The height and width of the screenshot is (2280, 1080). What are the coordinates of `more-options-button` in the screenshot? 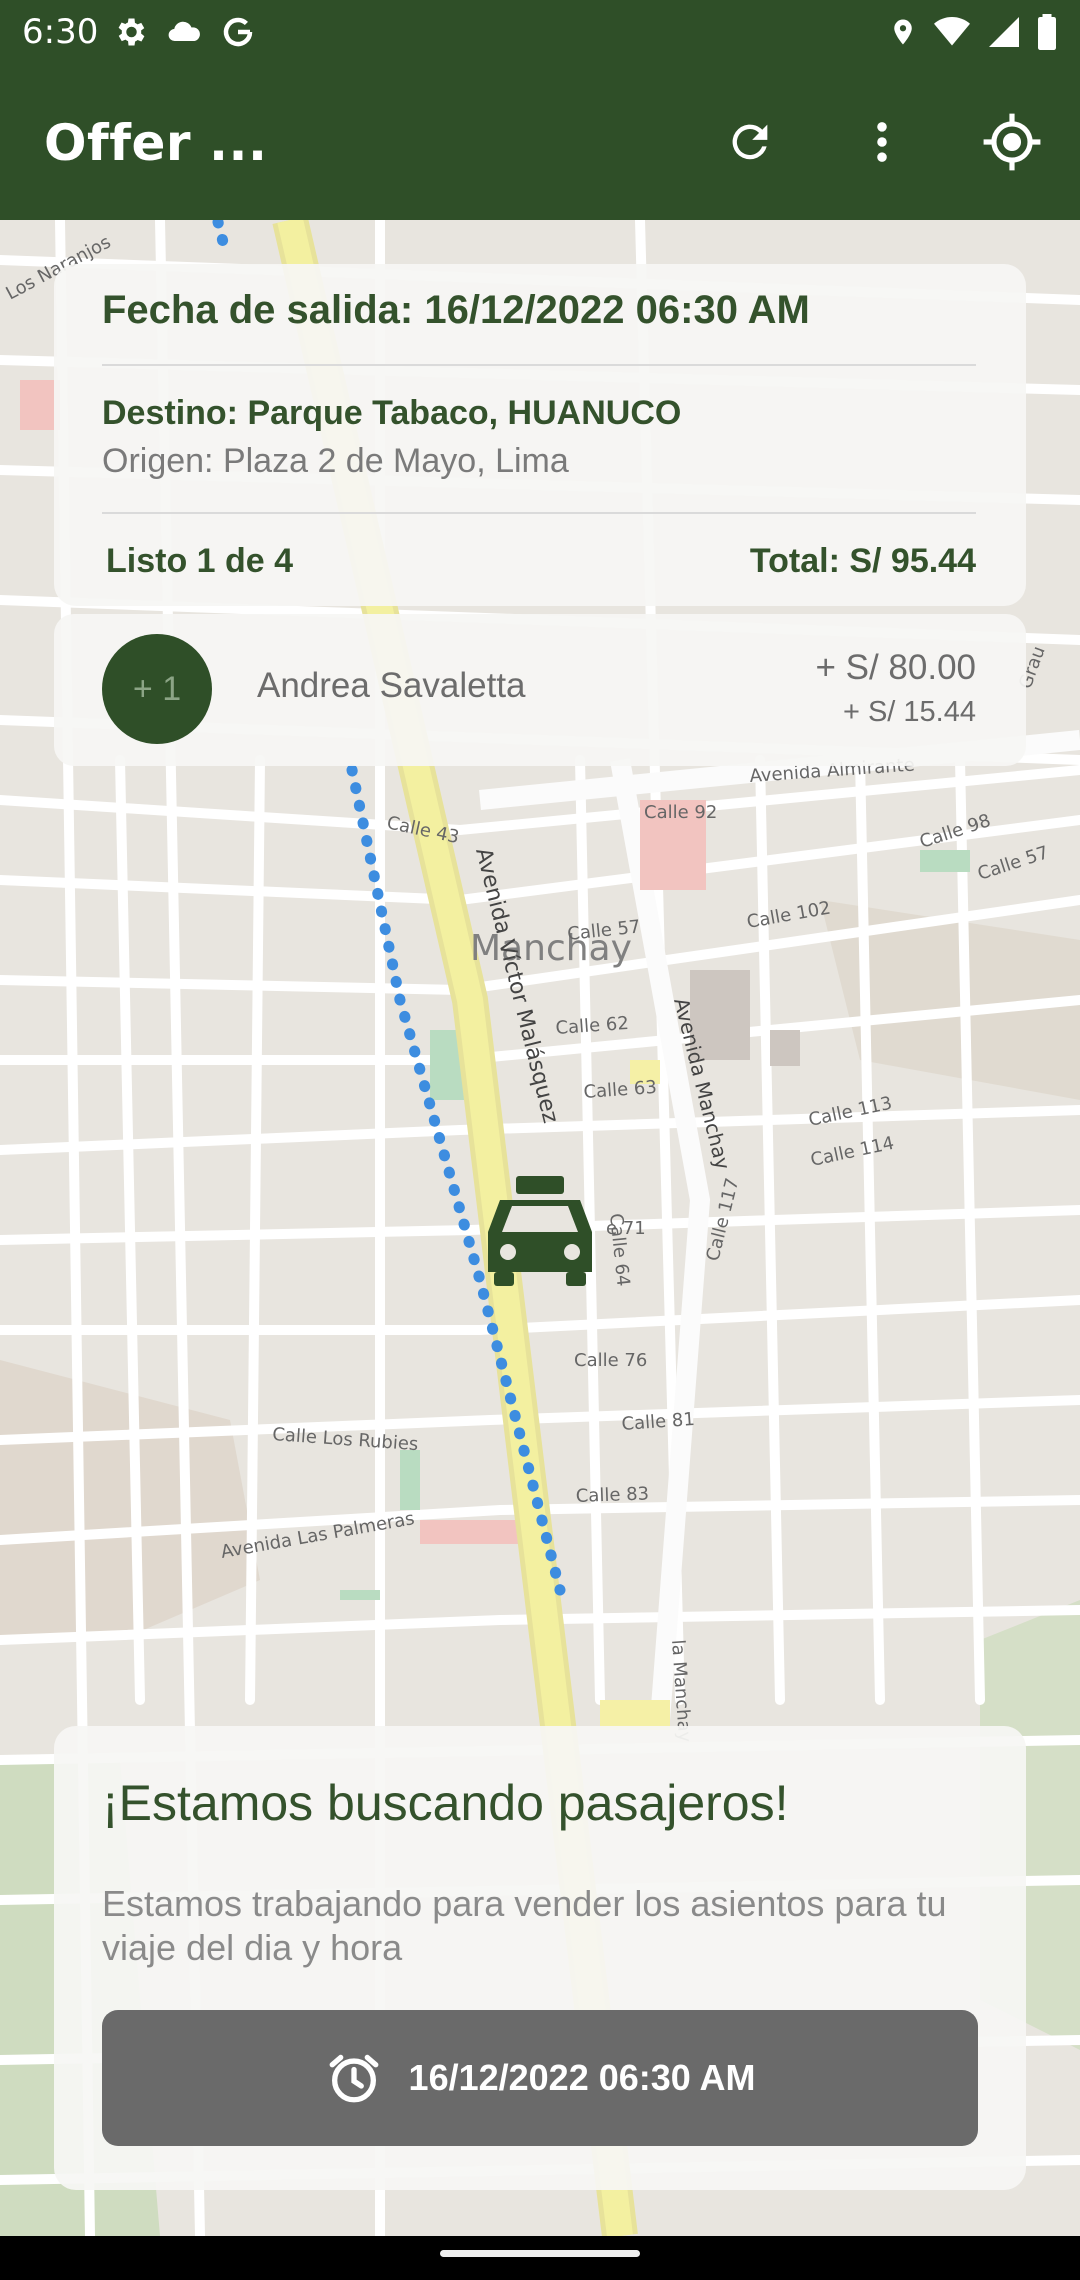 It's located at (882, 142).